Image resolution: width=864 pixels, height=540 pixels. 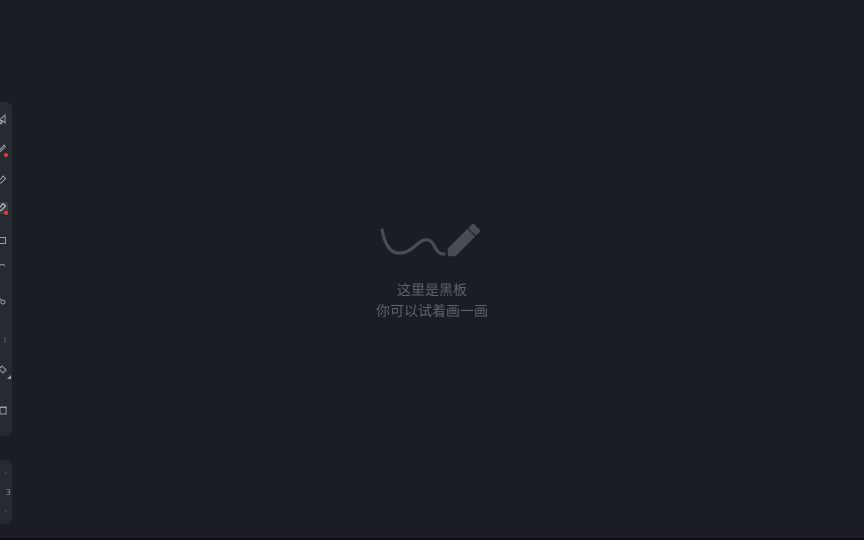 I want to click on left-toolbar, so click(x=6, y=269).